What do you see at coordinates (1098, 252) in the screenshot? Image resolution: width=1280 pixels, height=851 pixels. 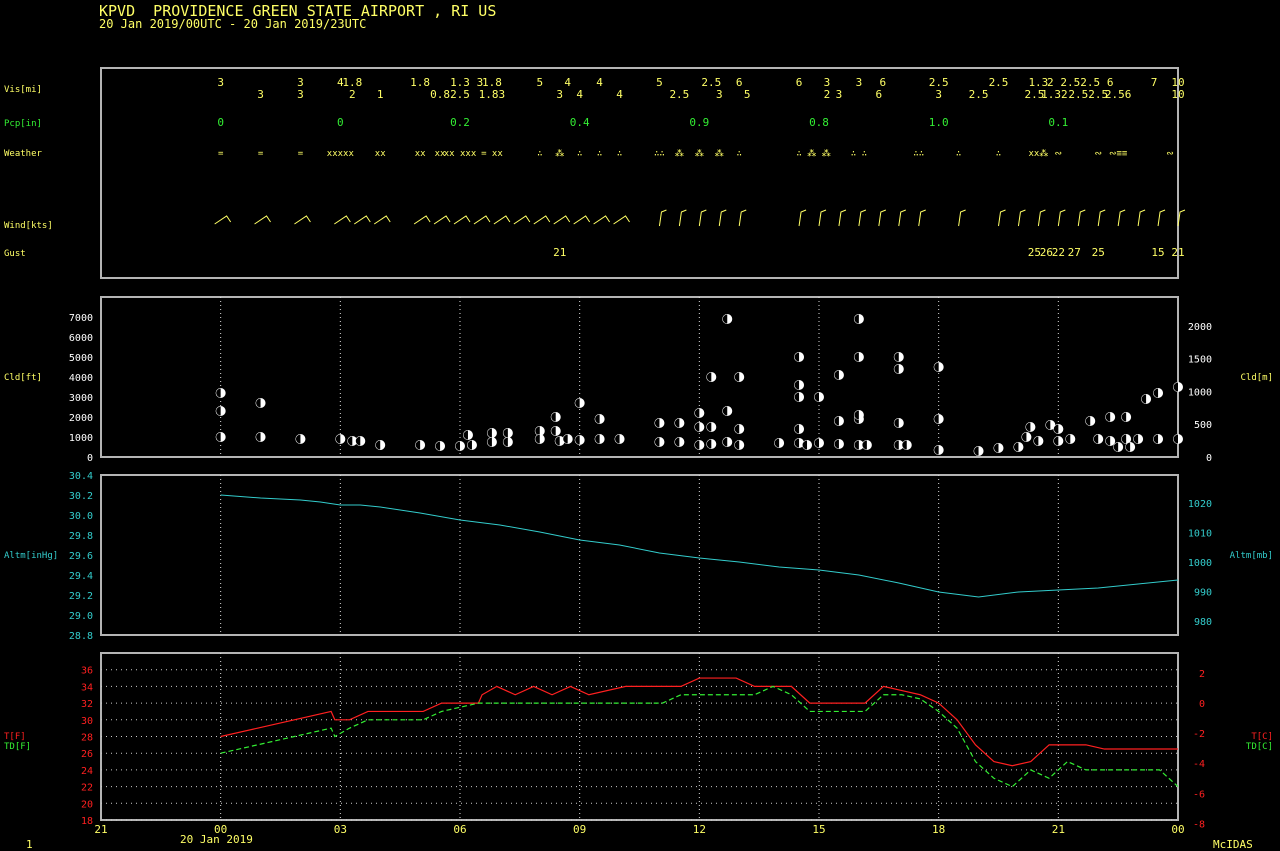 I see `gust-value: 25` at bounding box center [1098, 252].